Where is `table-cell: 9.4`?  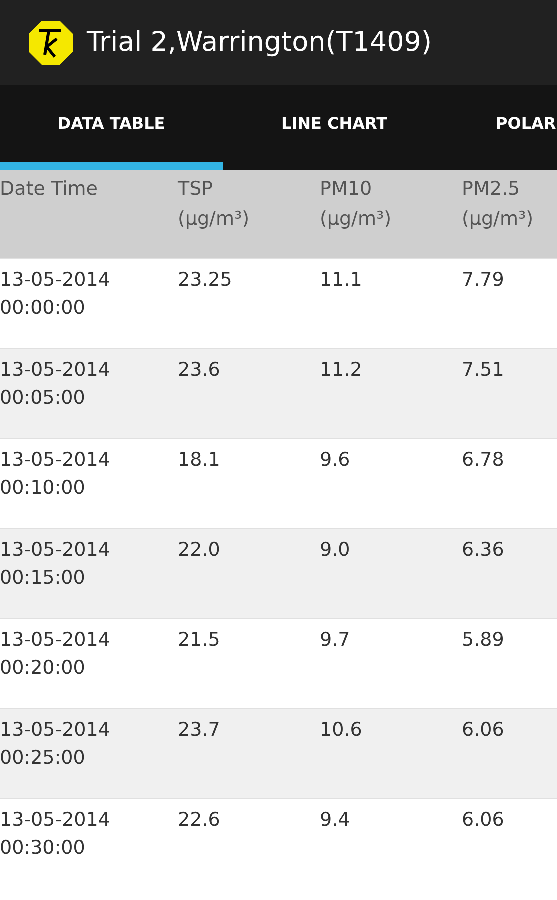
table-cell: 9.4 is located at coordinates (335, 820).